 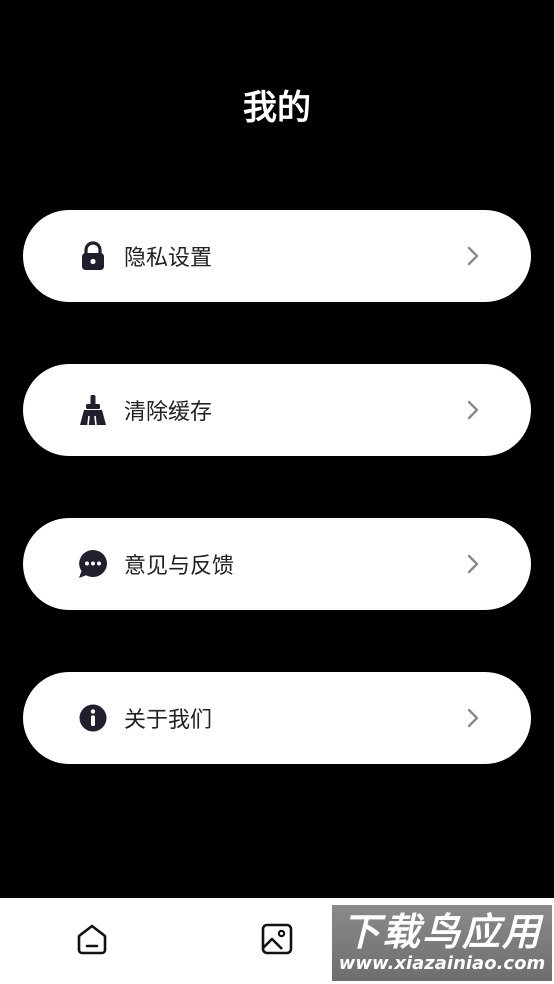 I want to click on clear-cache-item: 清除缓存, so click(x=277, y=410).